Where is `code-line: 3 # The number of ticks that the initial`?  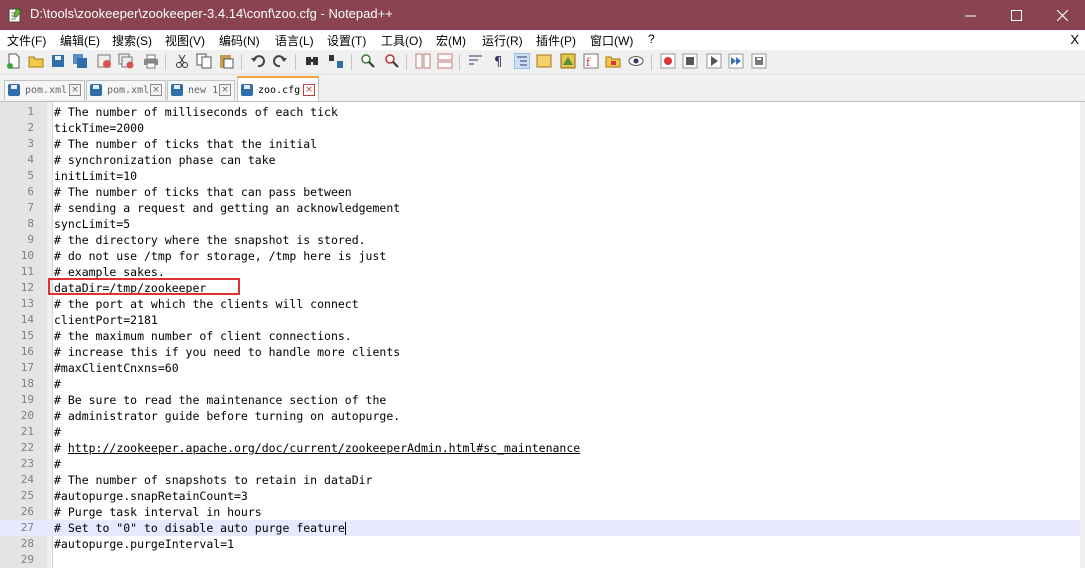 code-line: 3 # The number of ticks that the initial is located at coordinates (540, 144).